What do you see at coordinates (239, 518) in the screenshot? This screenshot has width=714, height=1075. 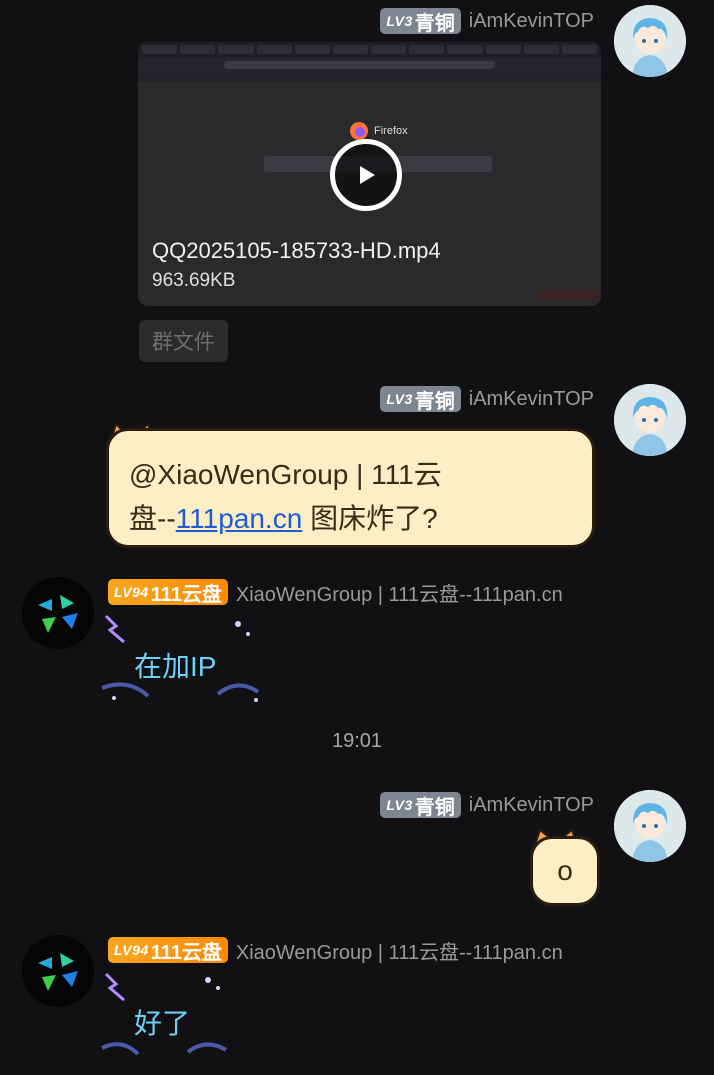 I see `message-link: 111pan.cn` at bounding box center [239, 518].